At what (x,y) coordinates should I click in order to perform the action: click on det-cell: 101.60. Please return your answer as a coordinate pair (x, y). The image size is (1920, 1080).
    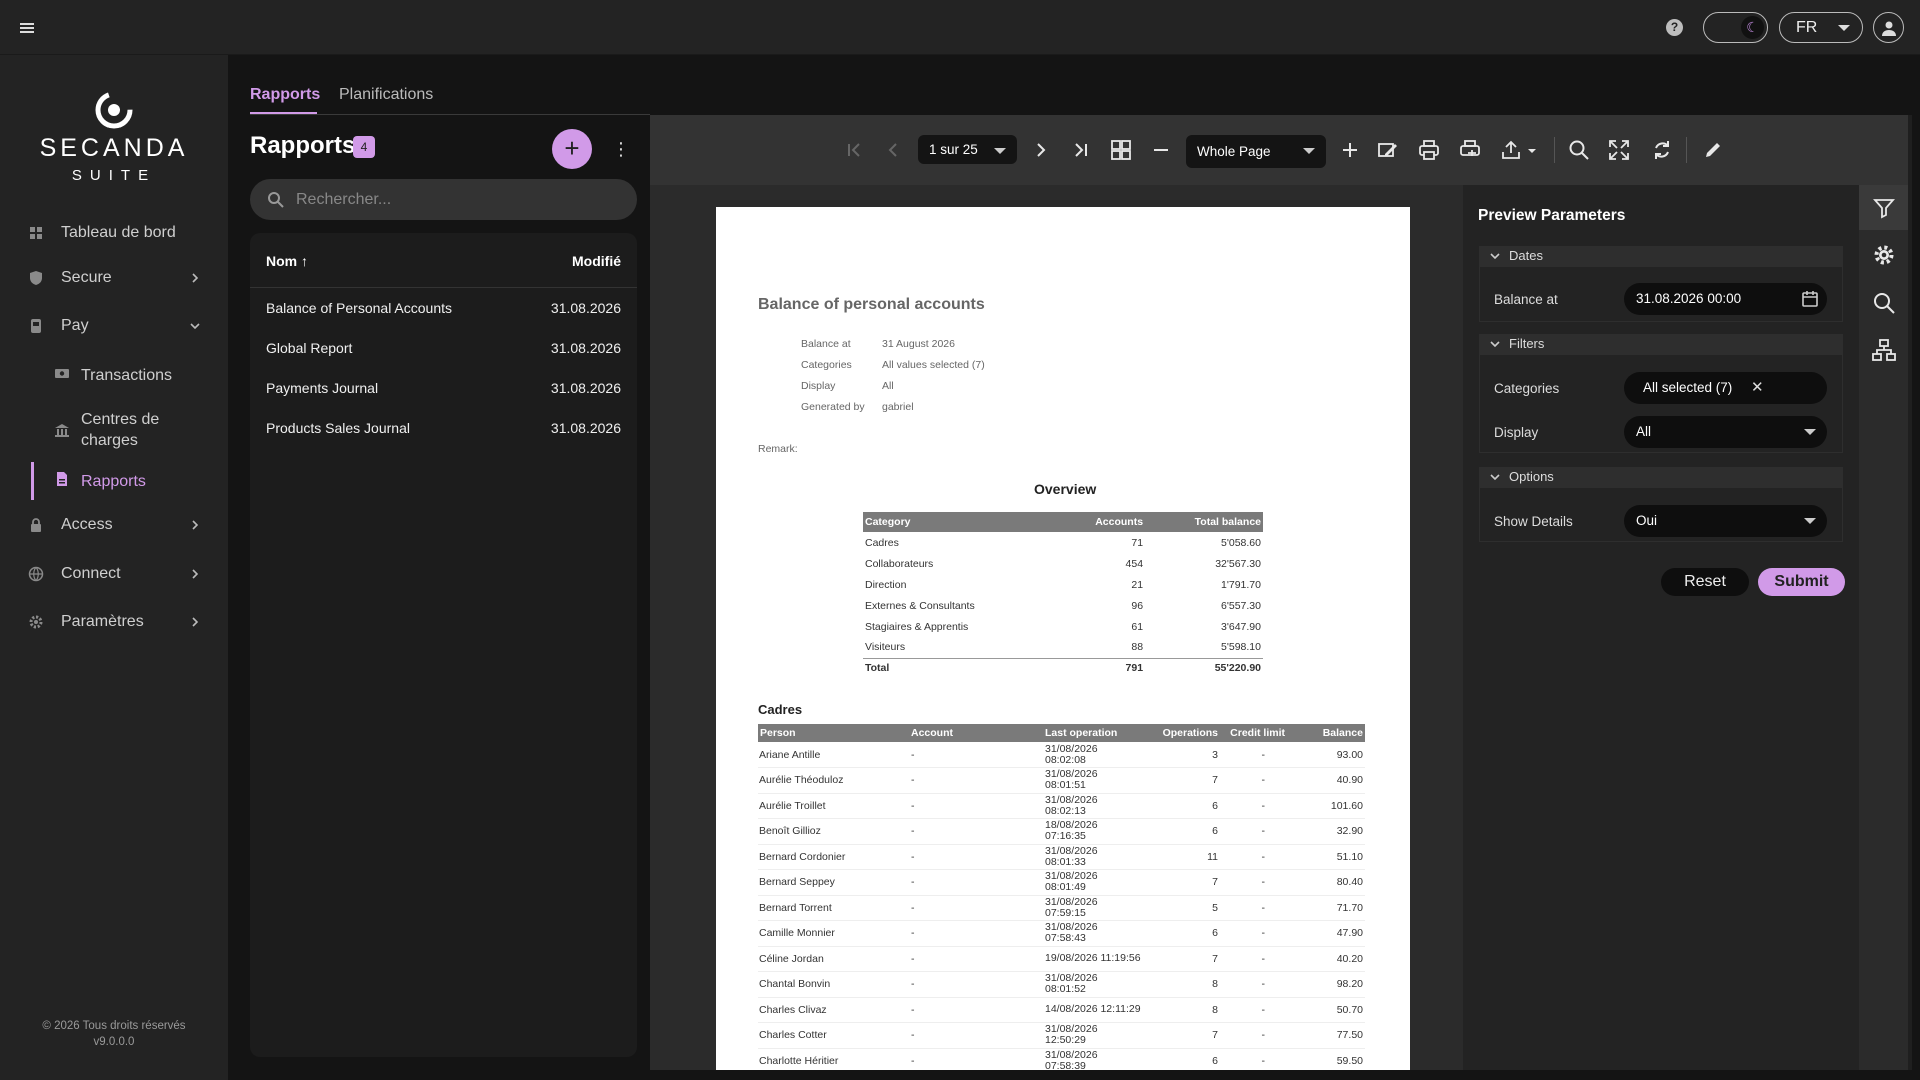
    Looking at the image, I should click on (1346, 805).